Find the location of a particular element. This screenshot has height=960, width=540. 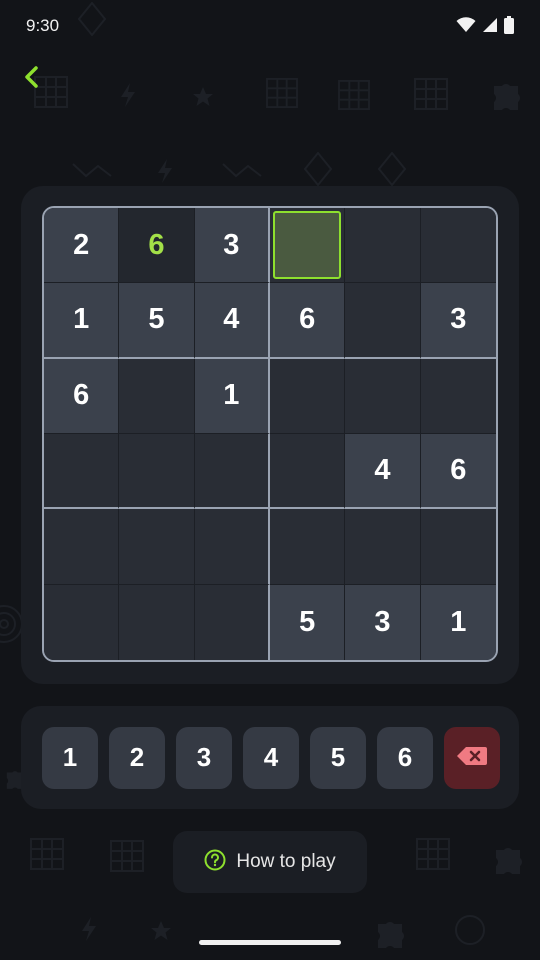

number-key-1: 1 is located at coordinates (70, 757).